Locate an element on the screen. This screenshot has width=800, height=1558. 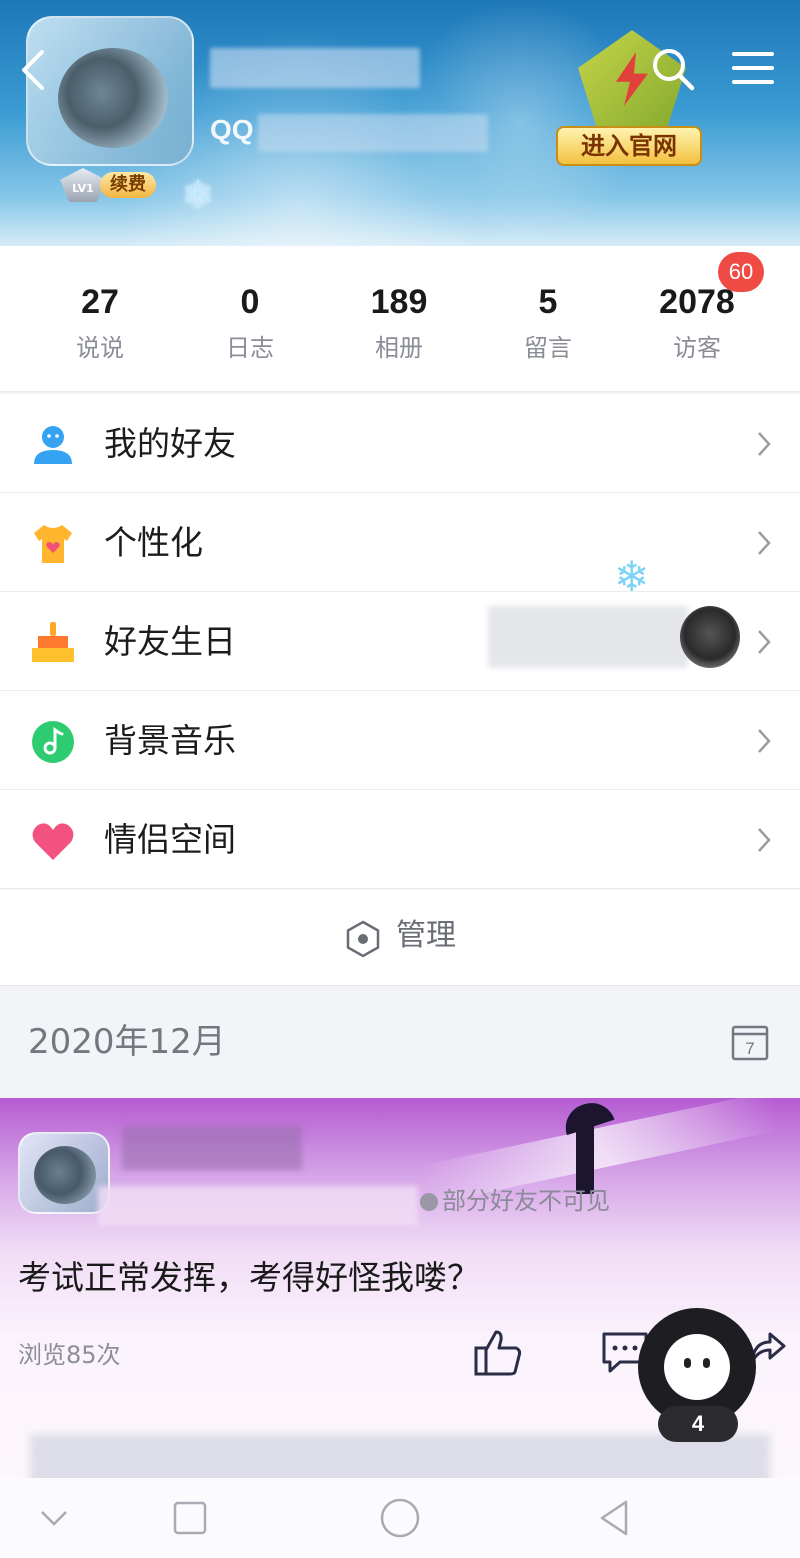
renew-label: 续费 is located at coordinates (128, 185).